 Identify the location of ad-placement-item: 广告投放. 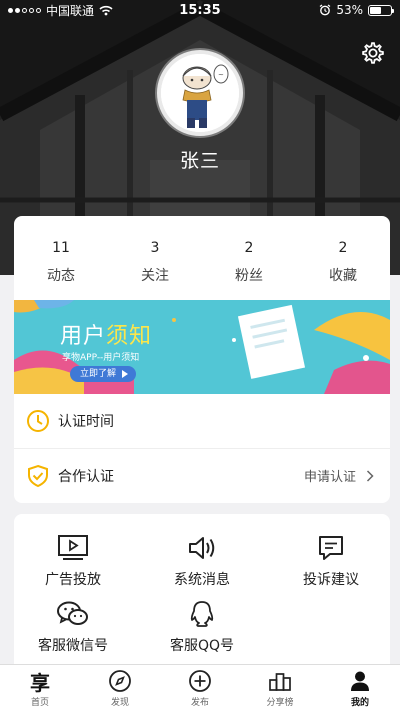
(73, 561).